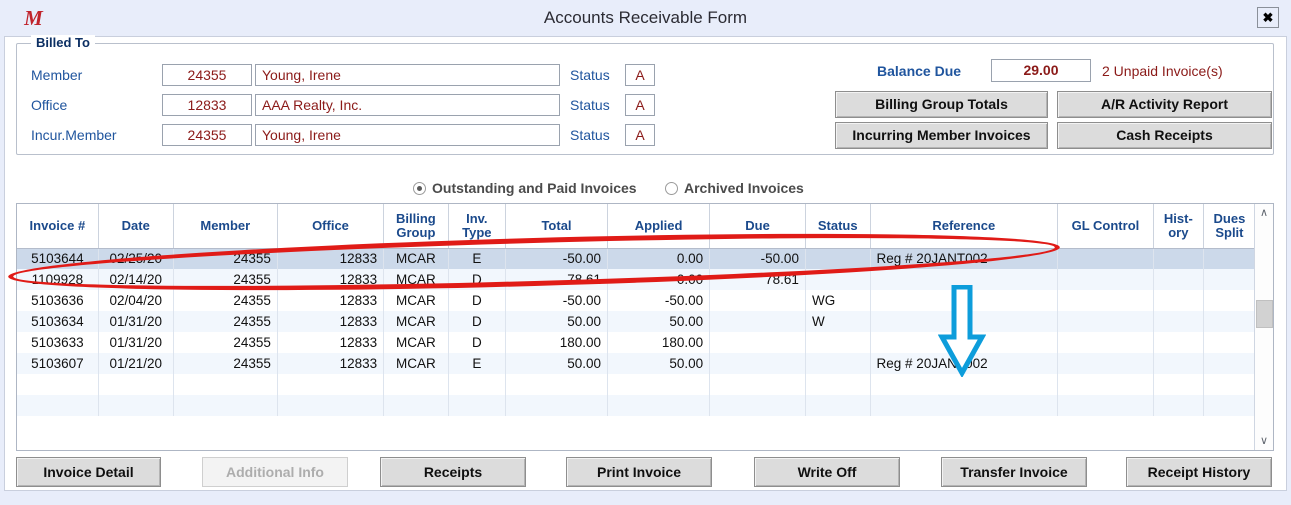 The width and height of the screenshot is (1291, 505). Describe the element at coordinates (88, 472) in the screenshot. I see `invoice-detail-button: Invoice Detail` at that location.